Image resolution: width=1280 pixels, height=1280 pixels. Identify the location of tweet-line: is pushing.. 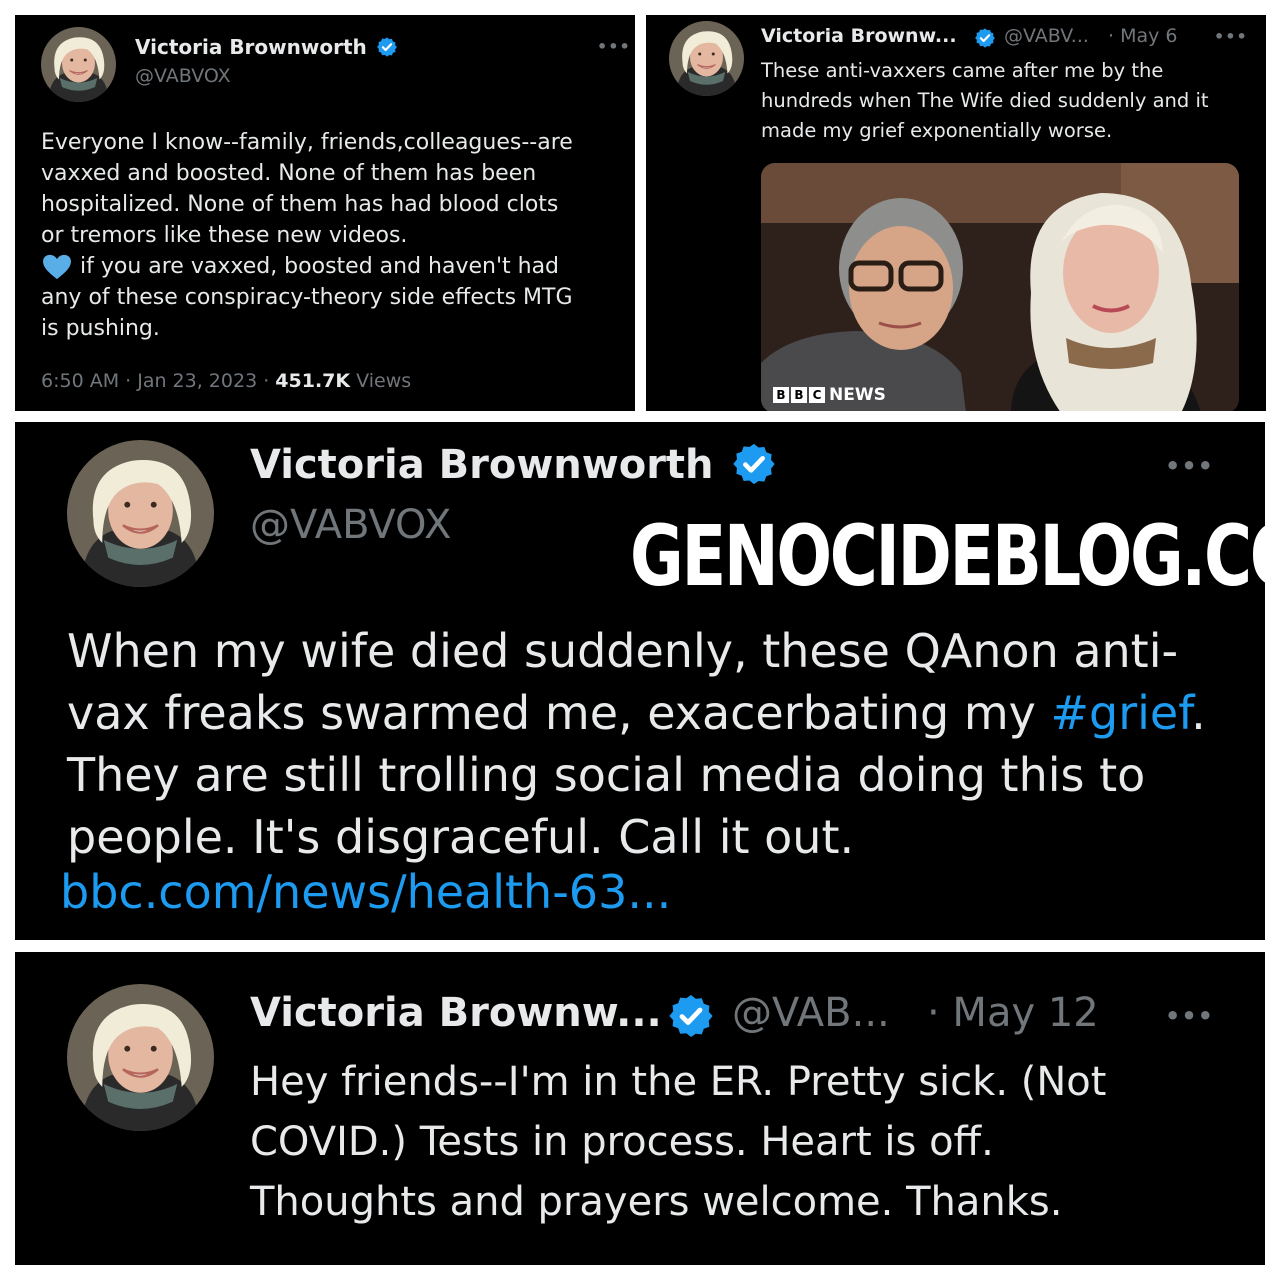
(100, 328).